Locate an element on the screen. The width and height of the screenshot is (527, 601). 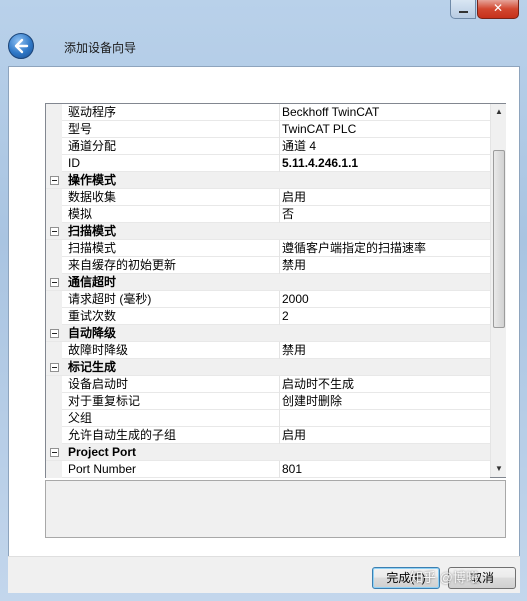
category-row: Project Port is located at coordinates (268, 452).